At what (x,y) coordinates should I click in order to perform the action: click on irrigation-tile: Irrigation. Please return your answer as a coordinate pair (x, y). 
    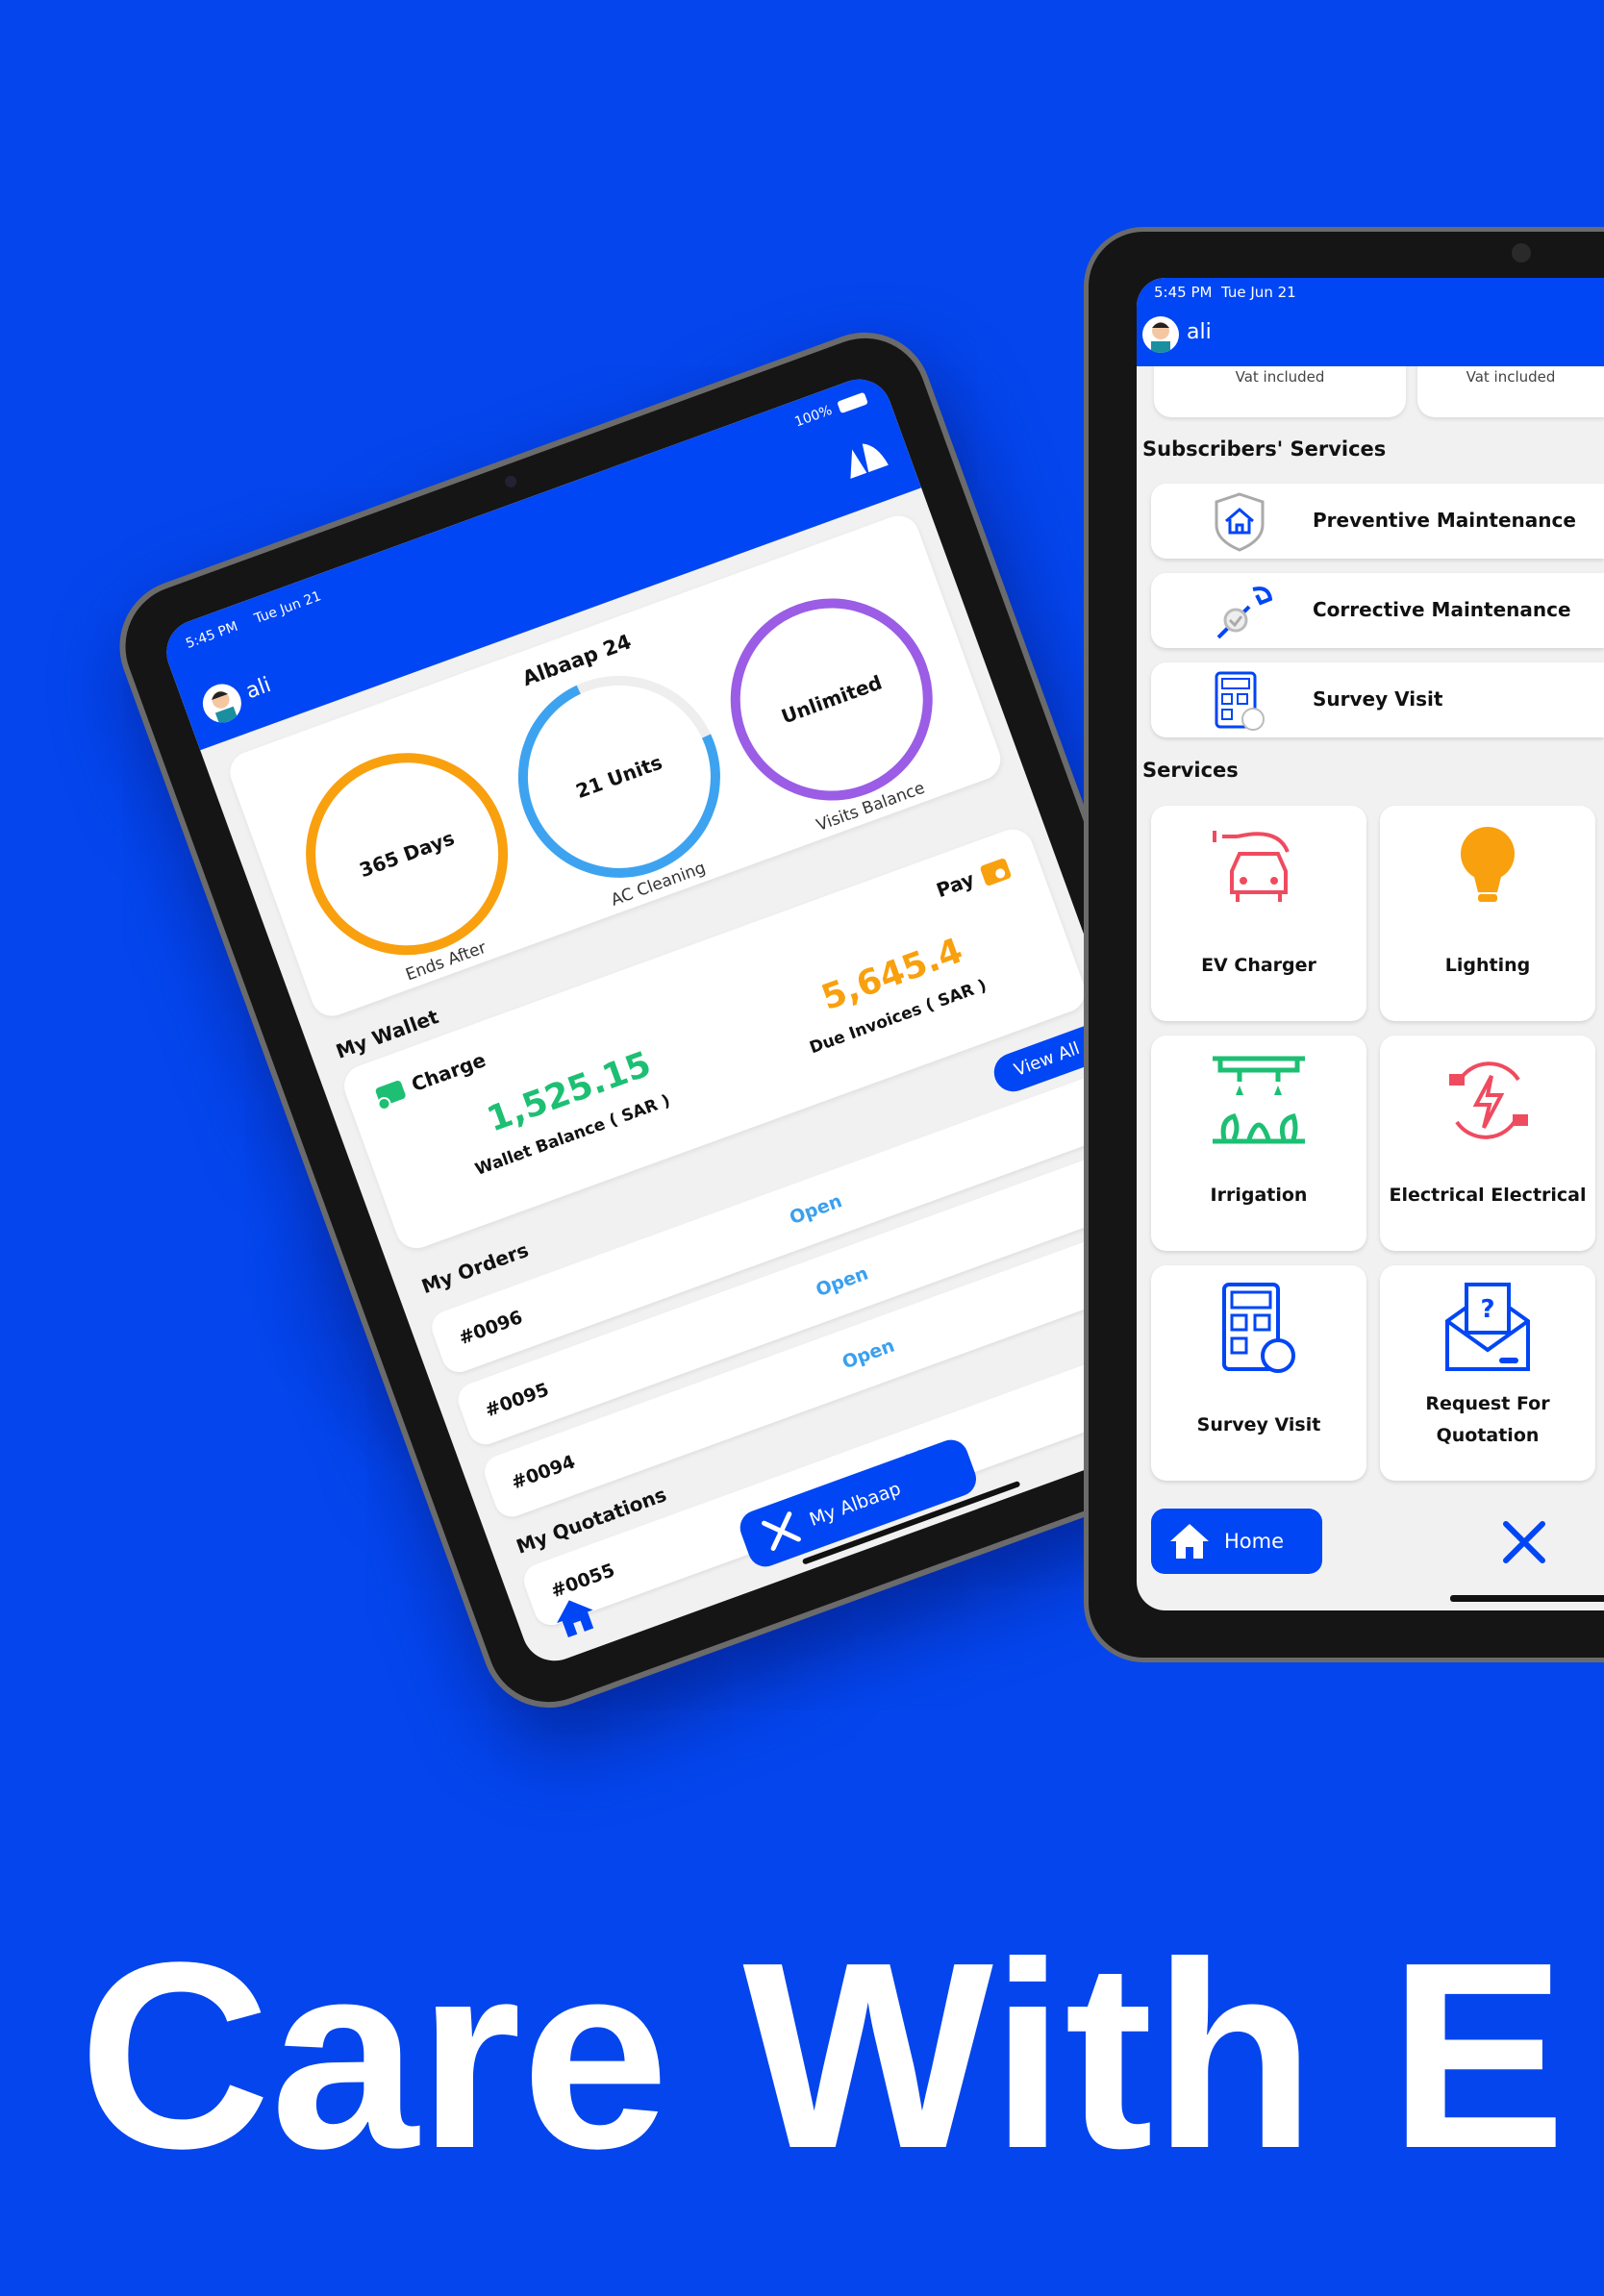
    Looking at the image, I should click on (1258, 1143).